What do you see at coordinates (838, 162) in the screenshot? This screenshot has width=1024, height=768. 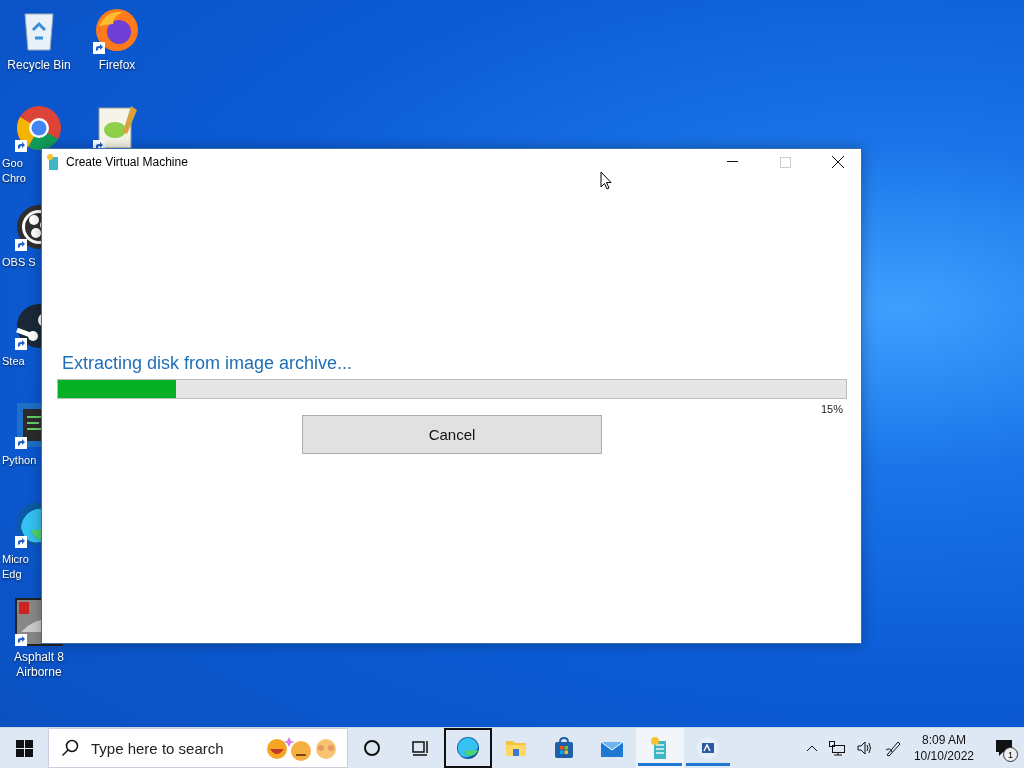 I see `close-icon` at bounding box center [838, 162].